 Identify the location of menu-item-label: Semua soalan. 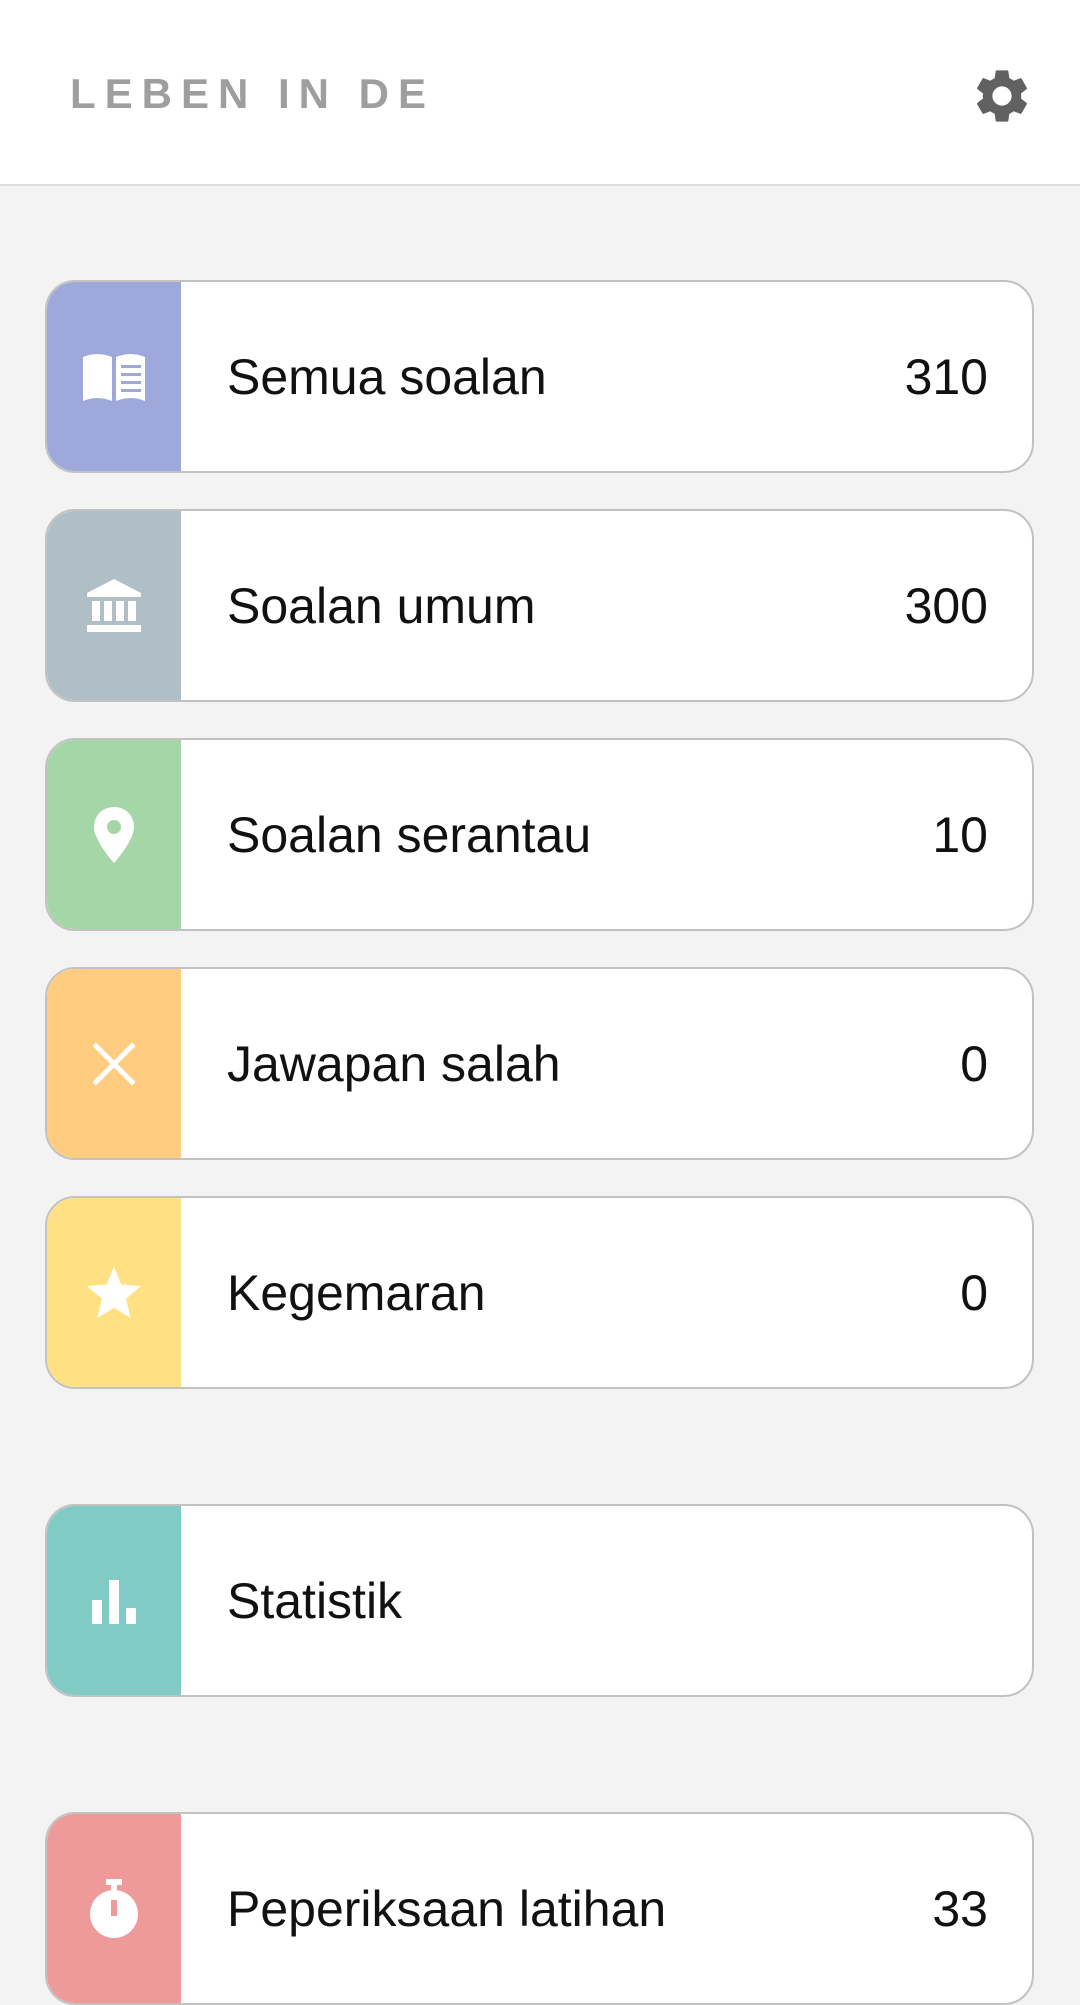
(387, 376).